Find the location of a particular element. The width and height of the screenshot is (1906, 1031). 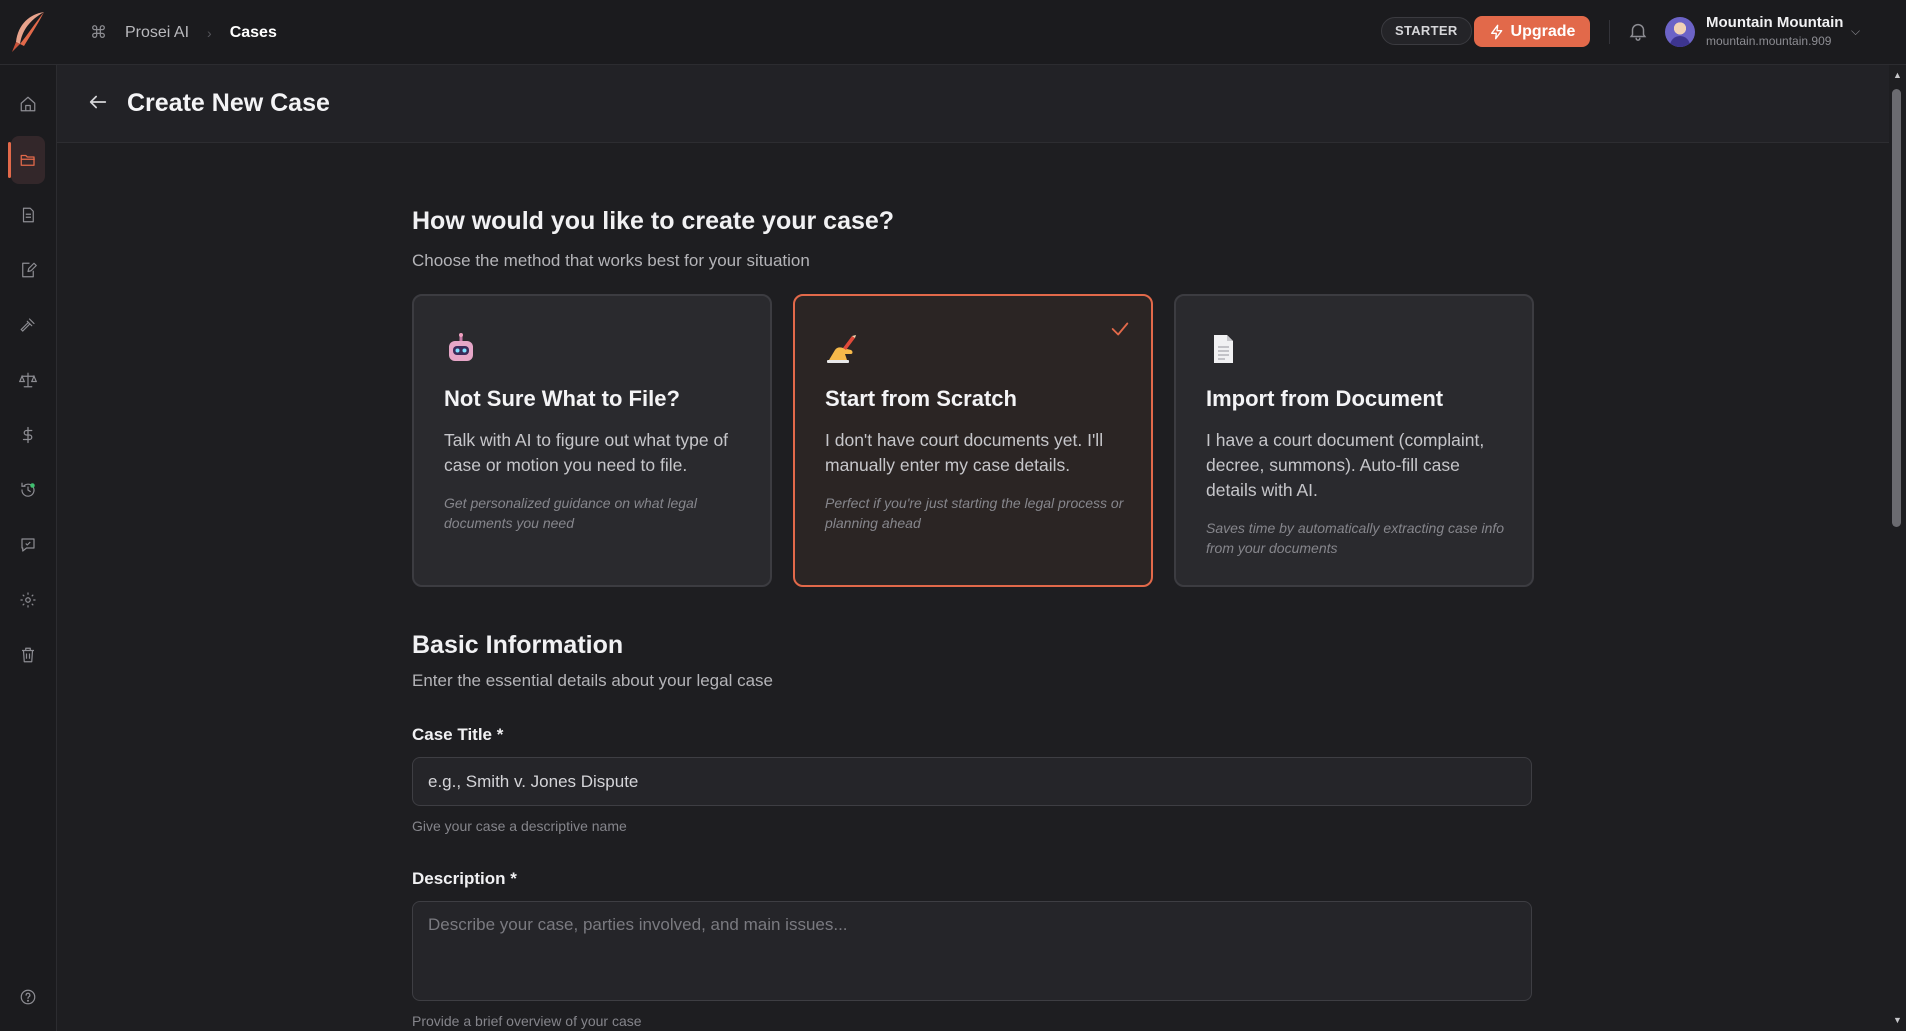

sidebar is located at coordinates (28, 548).